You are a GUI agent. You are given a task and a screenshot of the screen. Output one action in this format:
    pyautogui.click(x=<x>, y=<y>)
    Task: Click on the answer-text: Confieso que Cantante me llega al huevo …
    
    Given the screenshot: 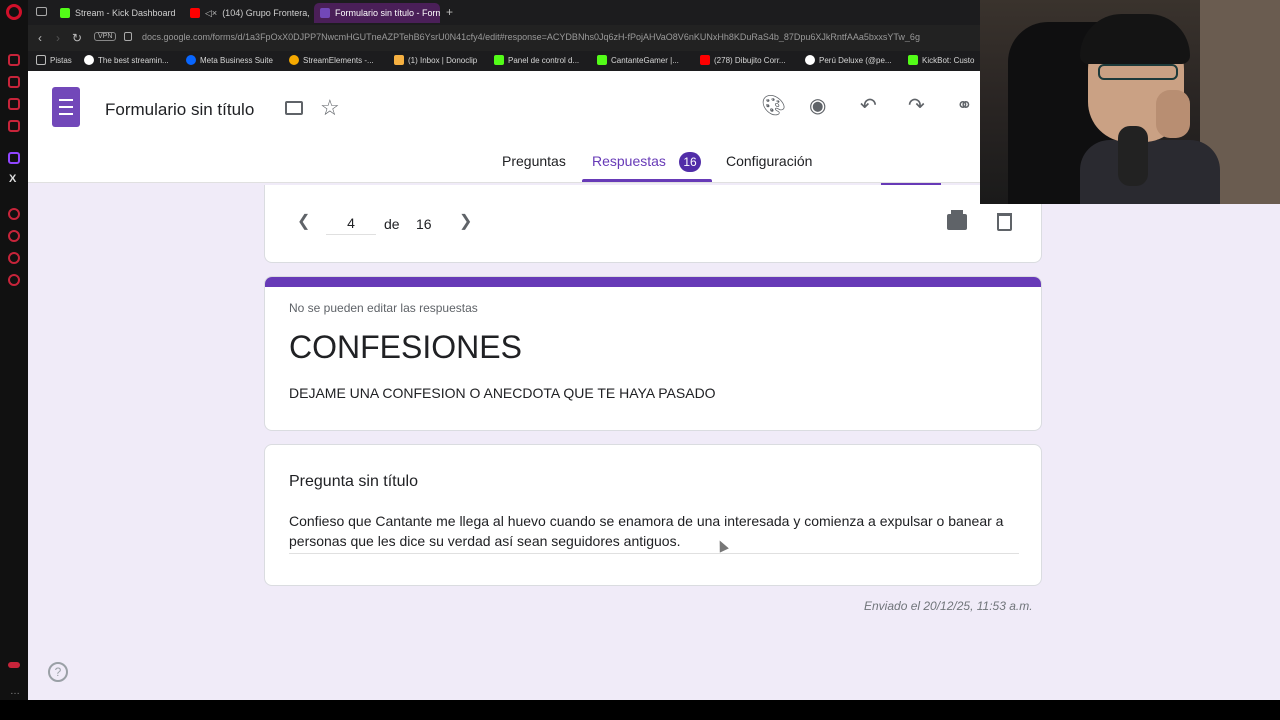 What is the action you would take?
    pyautogui.click(x=654, y=532)
    